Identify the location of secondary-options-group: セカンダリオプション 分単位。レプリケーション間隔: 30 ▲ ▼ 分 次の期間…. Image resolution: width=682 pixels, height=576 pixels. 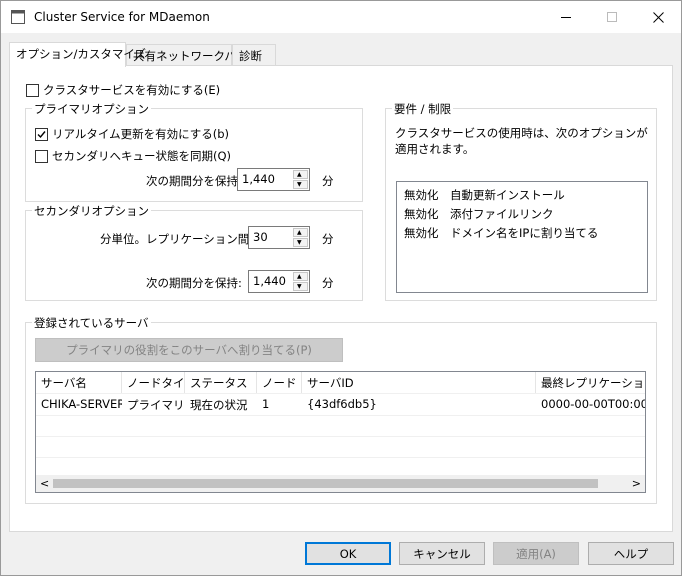
(194, 252).